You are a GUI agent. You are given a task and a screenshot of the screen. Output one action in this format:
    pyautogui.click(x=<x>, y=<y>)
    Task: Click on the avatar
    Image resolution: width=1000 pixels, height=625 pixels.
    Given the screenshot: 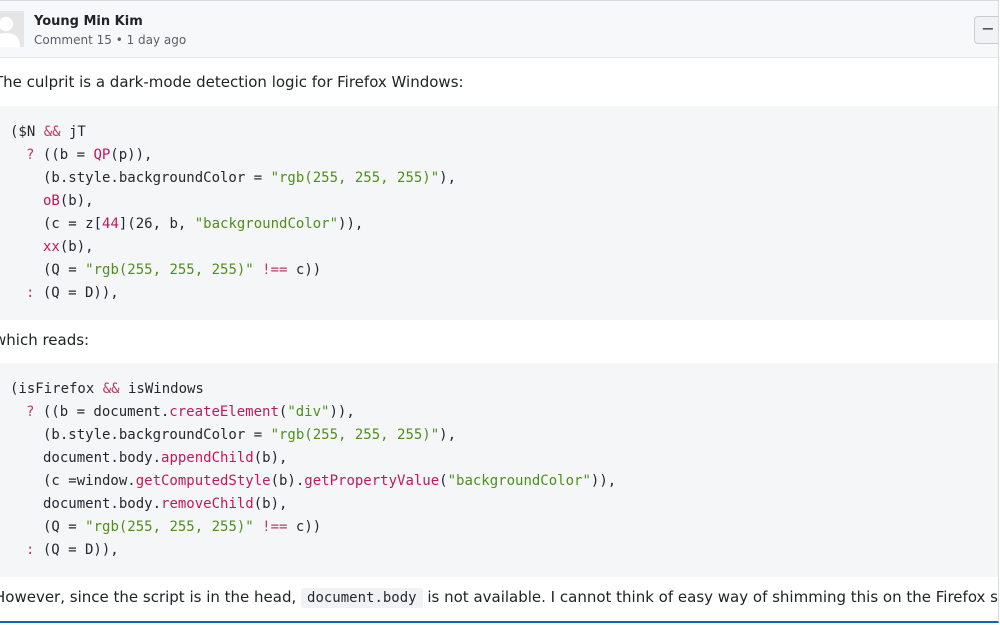 What is the action you would take?
    pyautogui.click(x=12, y=29)
    